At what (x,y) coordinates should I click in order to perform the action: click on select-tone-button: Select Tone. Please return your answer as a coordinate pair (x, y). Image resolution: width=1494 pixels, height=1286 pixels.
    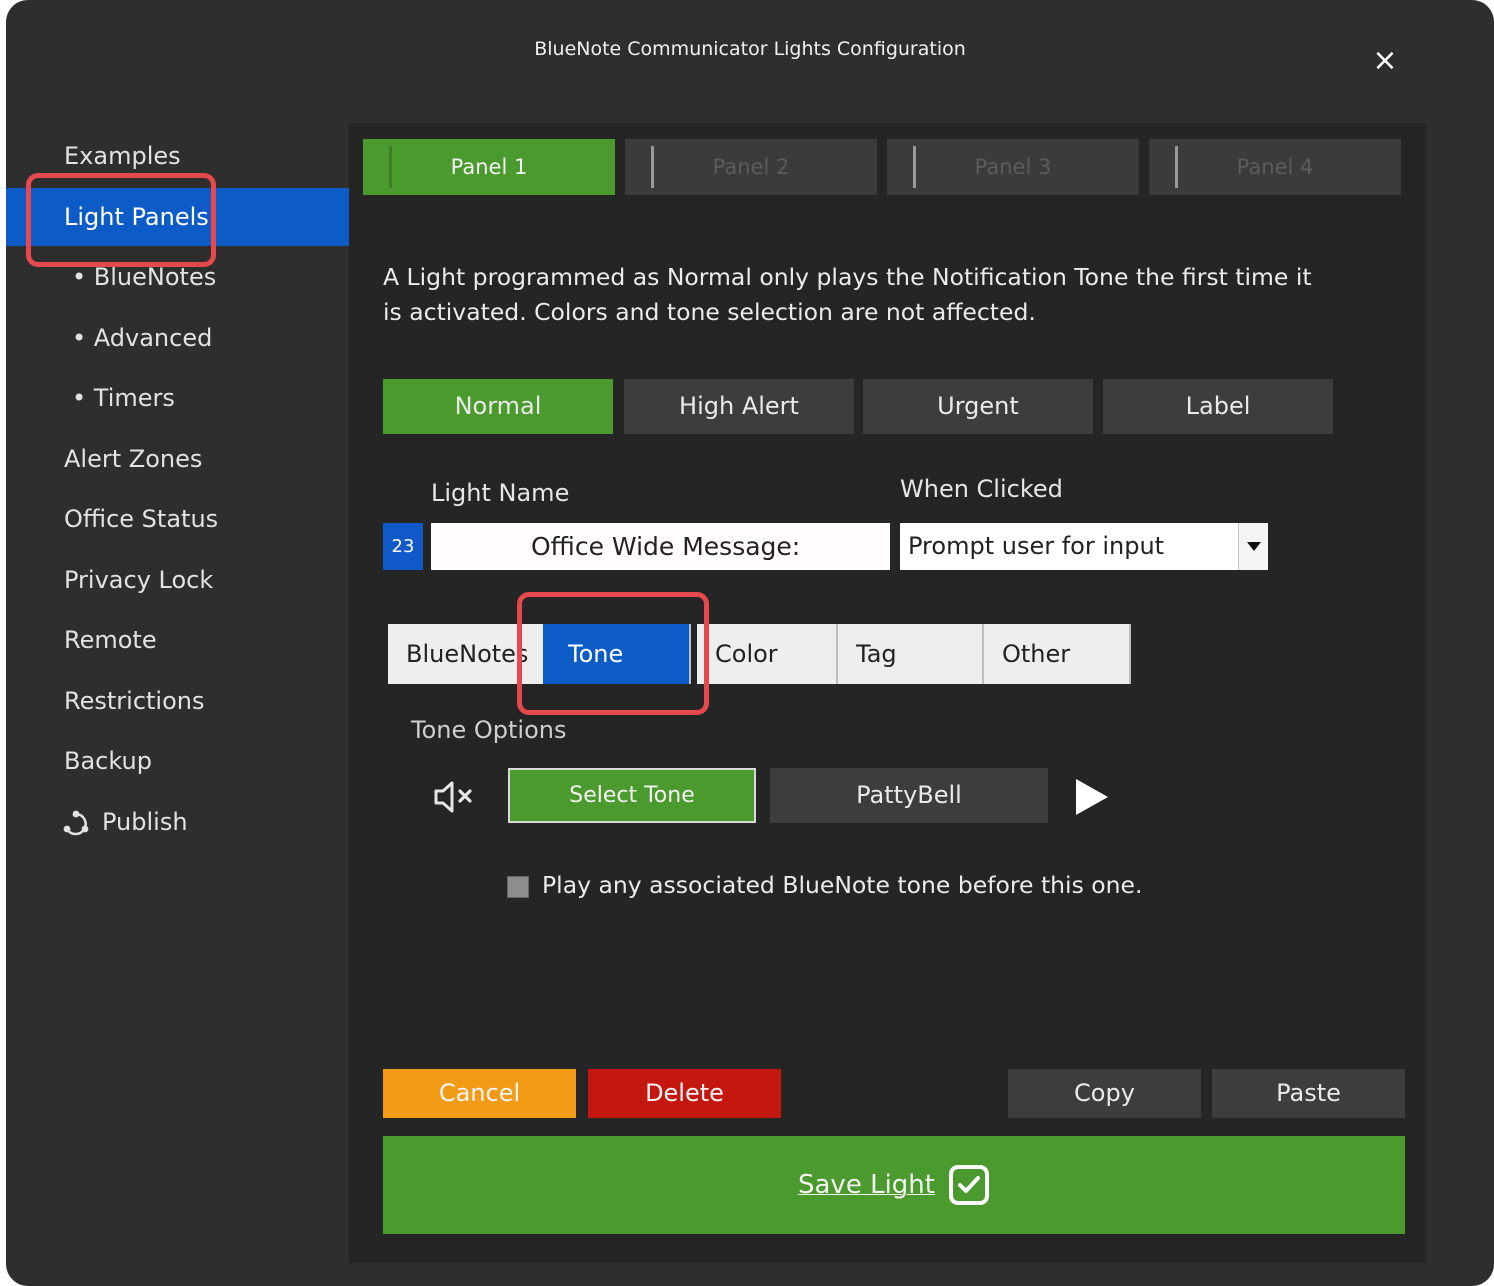
    Looking at the image, I should click on (632, 795).